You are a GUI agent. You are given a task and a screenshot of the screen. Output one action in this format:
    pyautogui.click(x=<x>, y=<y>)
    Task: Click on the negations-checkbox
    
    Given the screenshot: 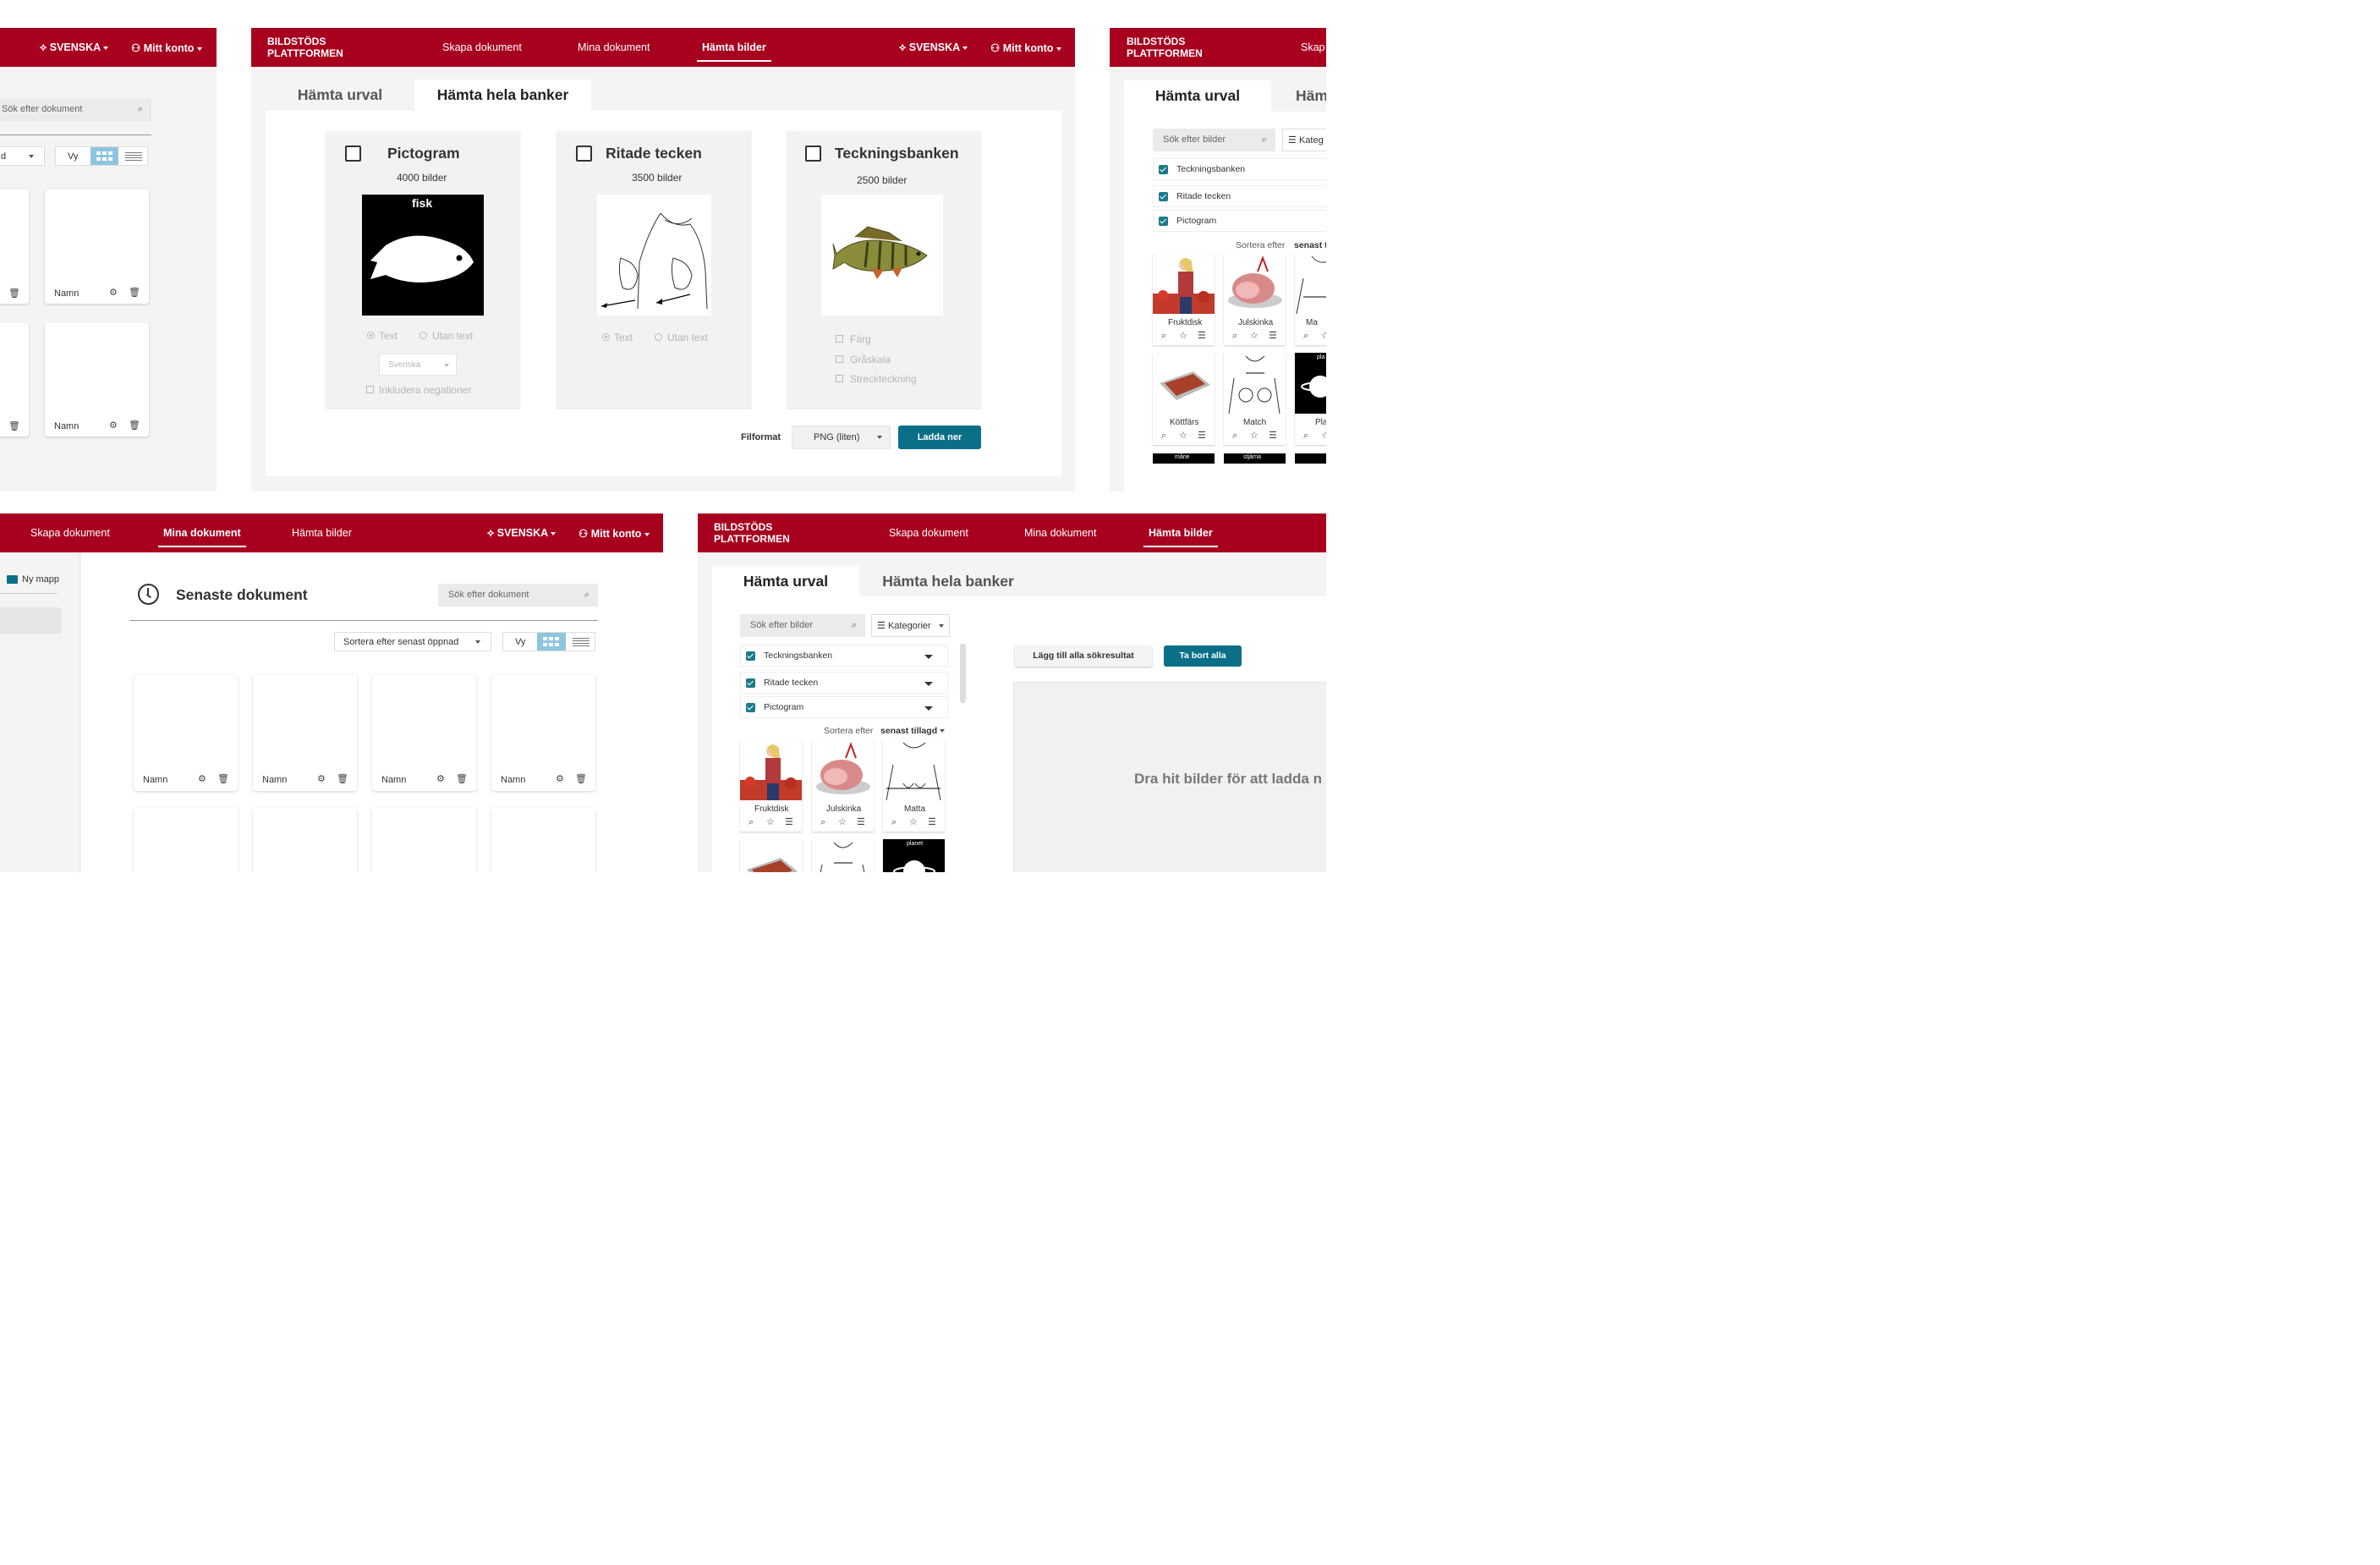 What is the action you would take?
    pyautogui.click(x=370, y=389)
    